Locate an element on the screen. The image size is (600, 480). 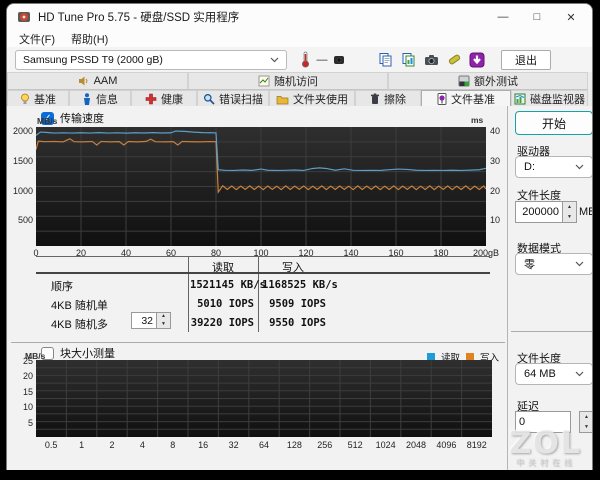
data-mode-dropdown: 零 is located at coordinates (553, 264).